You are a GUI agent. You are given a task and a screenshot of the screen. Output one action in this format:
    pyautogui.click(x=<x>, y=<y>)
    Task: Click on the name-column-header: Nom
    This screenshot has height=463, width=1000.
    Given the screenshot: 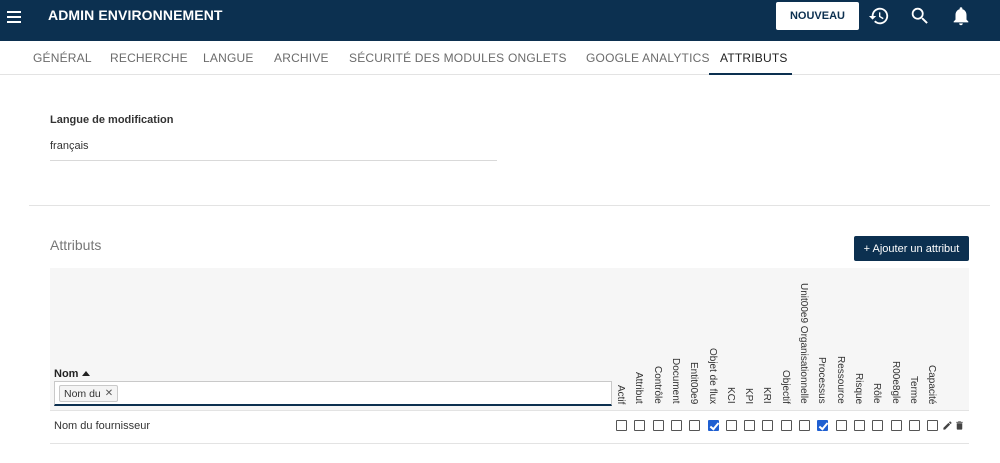 What is the action you would take?
    pyautogui.click(x=72, y=374)
    